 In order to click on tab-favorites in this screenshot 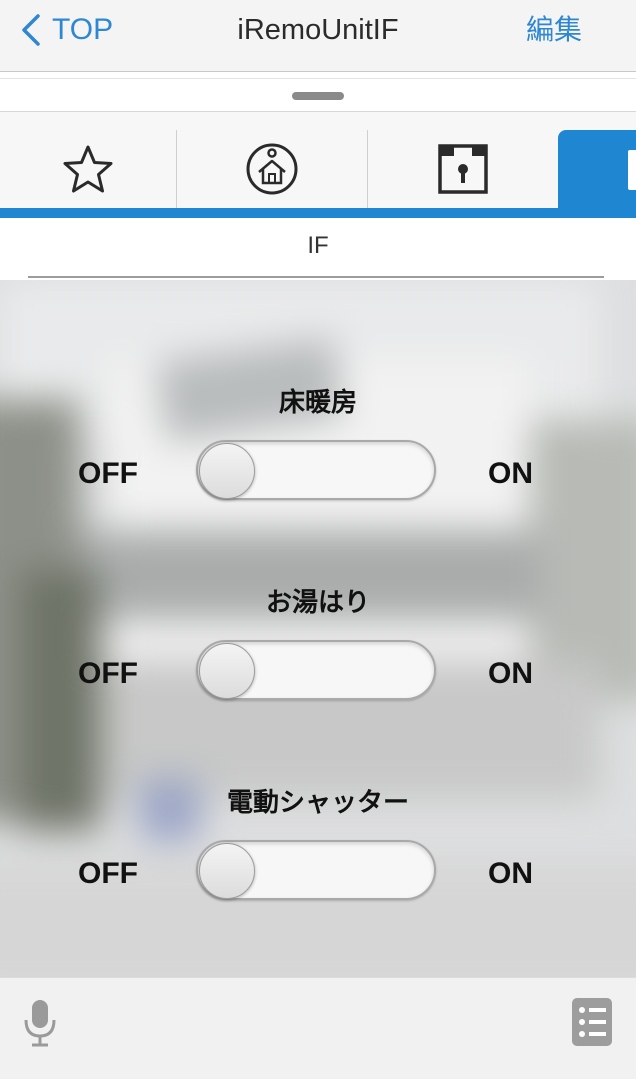, I will do `click(88, 169)`.